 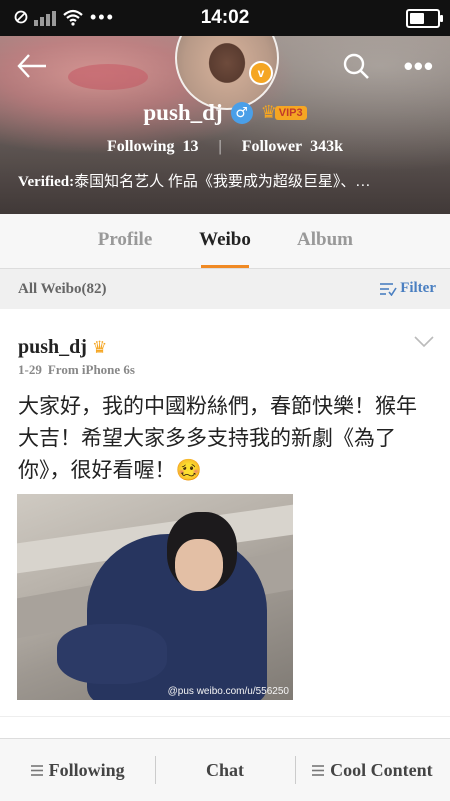 What do you see at coordinates (327, 146) in the screenshot?
I see `follower-count: 343k` at bounding box center [327, 146].